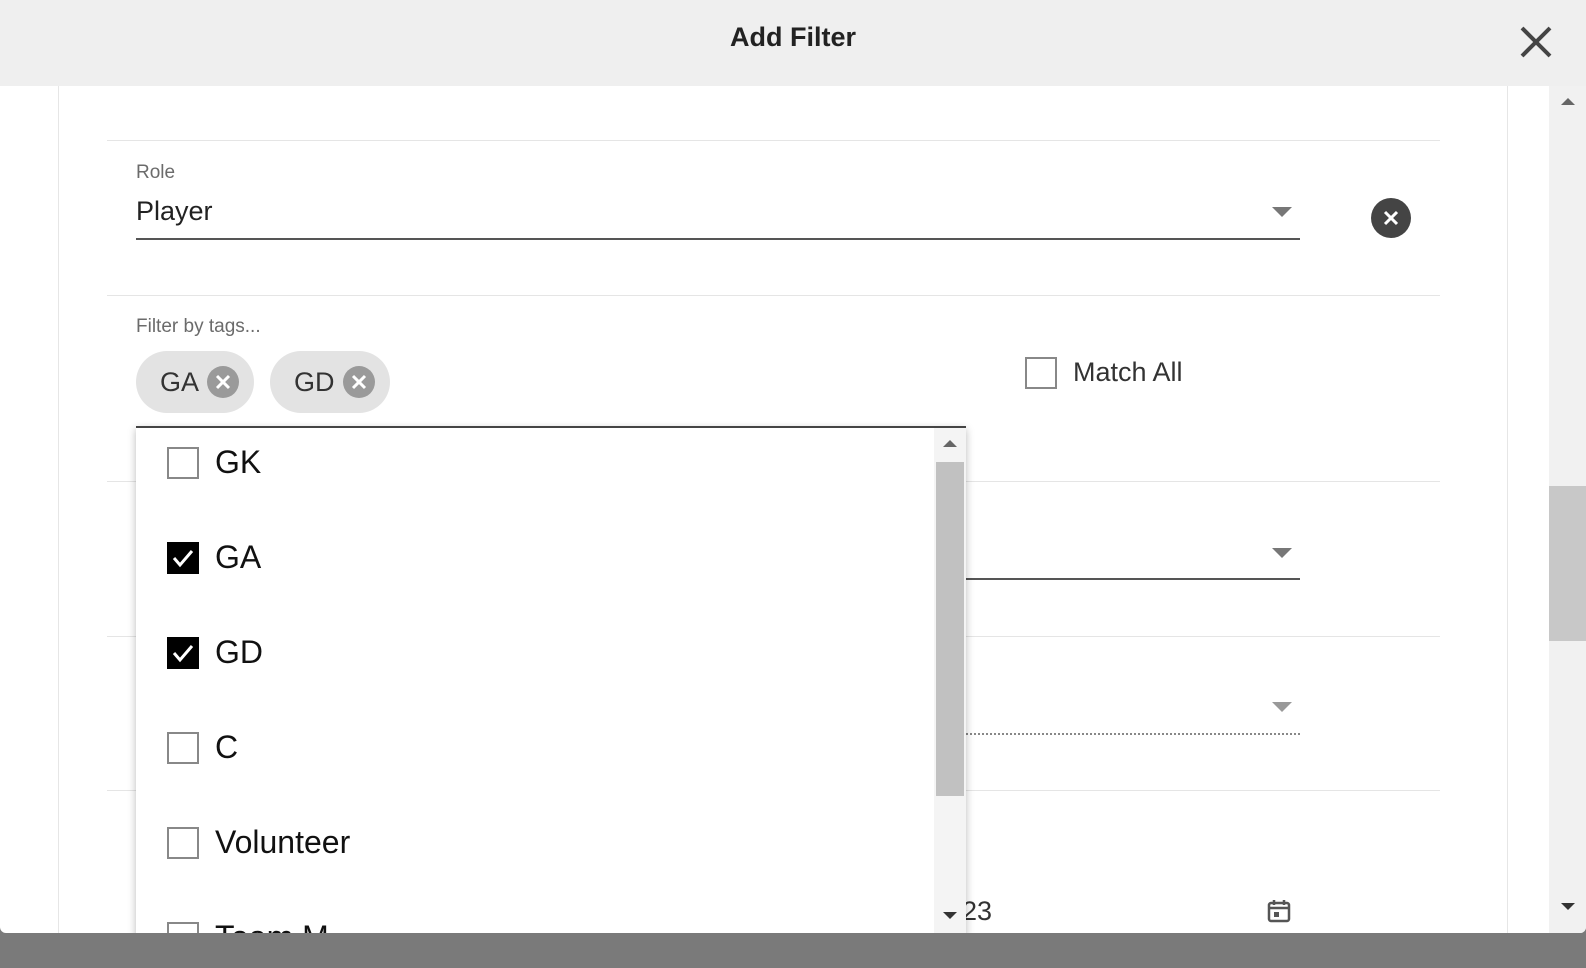  Describe the element at coordinates (1567, 563) in the screenshot. I see `page-scrollbar-thumb` at that location.